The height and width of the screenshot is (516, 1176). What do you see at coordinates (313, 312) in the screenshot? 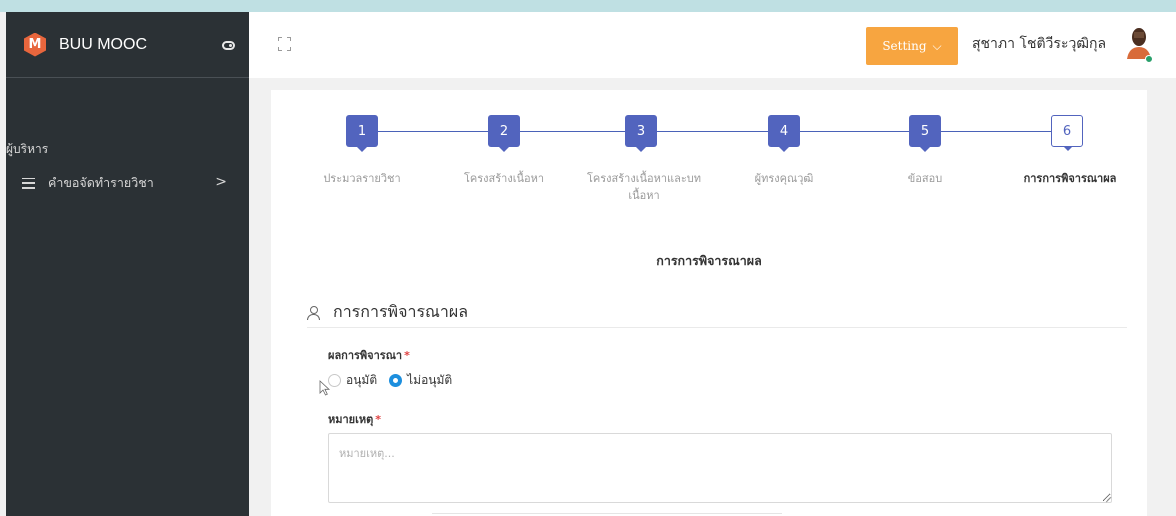
I see `person-icon` at bounding box center [313, 312].